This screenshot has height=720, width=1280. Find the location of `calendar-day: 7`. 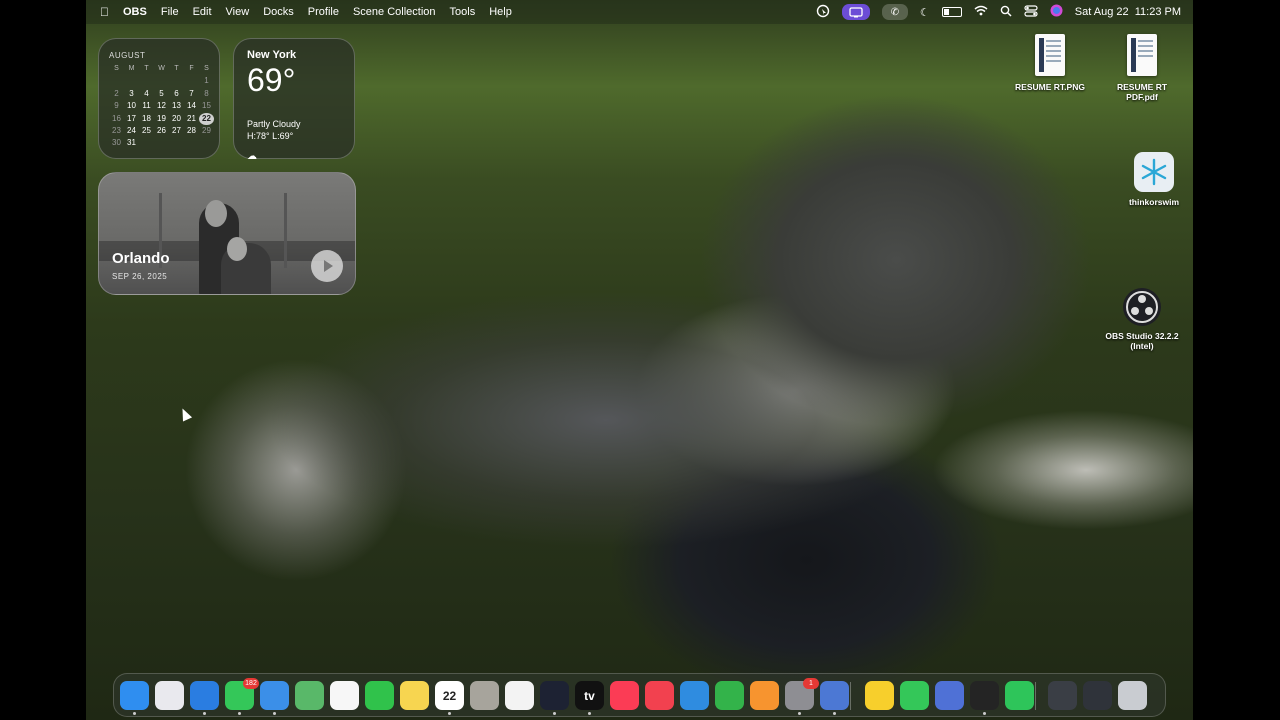

calendar-day: 7 is located at coordinates (191, 93).